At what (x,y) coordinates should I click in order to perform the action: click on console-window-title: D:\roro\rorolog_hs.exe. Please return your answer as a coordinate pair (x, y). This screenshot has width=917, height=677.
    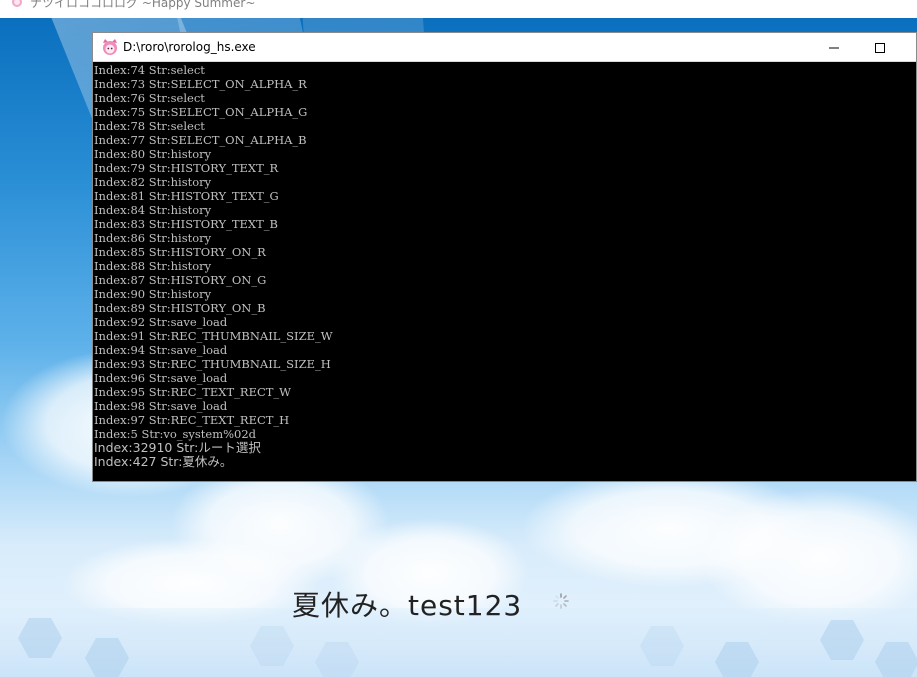
    Looking at the image, I should click on (189, 47).